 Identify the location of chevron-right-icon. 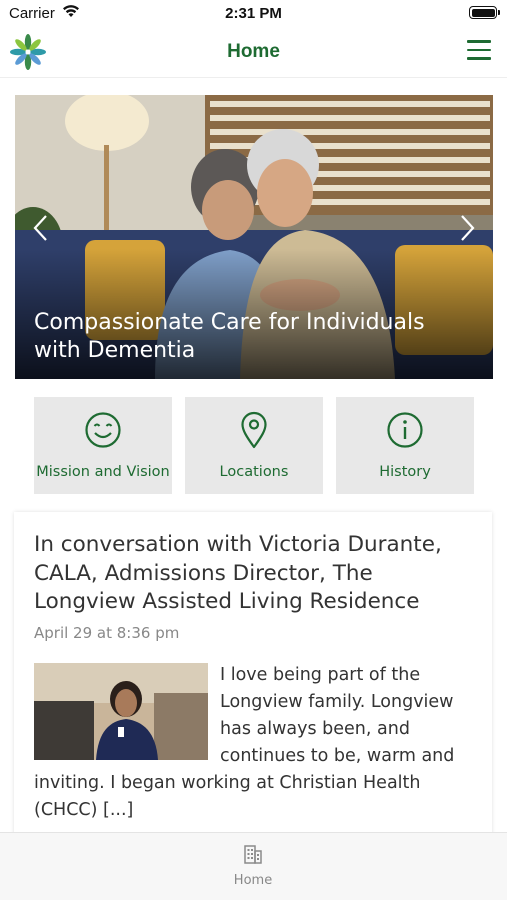
(467, 228).